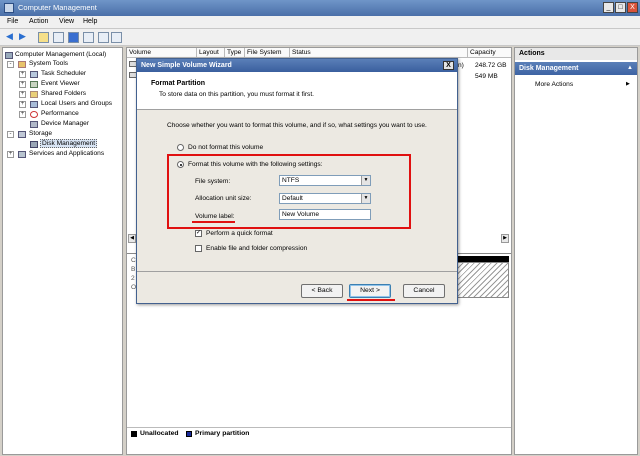  What do you see at coordinates (103, 37) in the screenshot?
I see `export-list-icon` at bounding box center [103, 37].